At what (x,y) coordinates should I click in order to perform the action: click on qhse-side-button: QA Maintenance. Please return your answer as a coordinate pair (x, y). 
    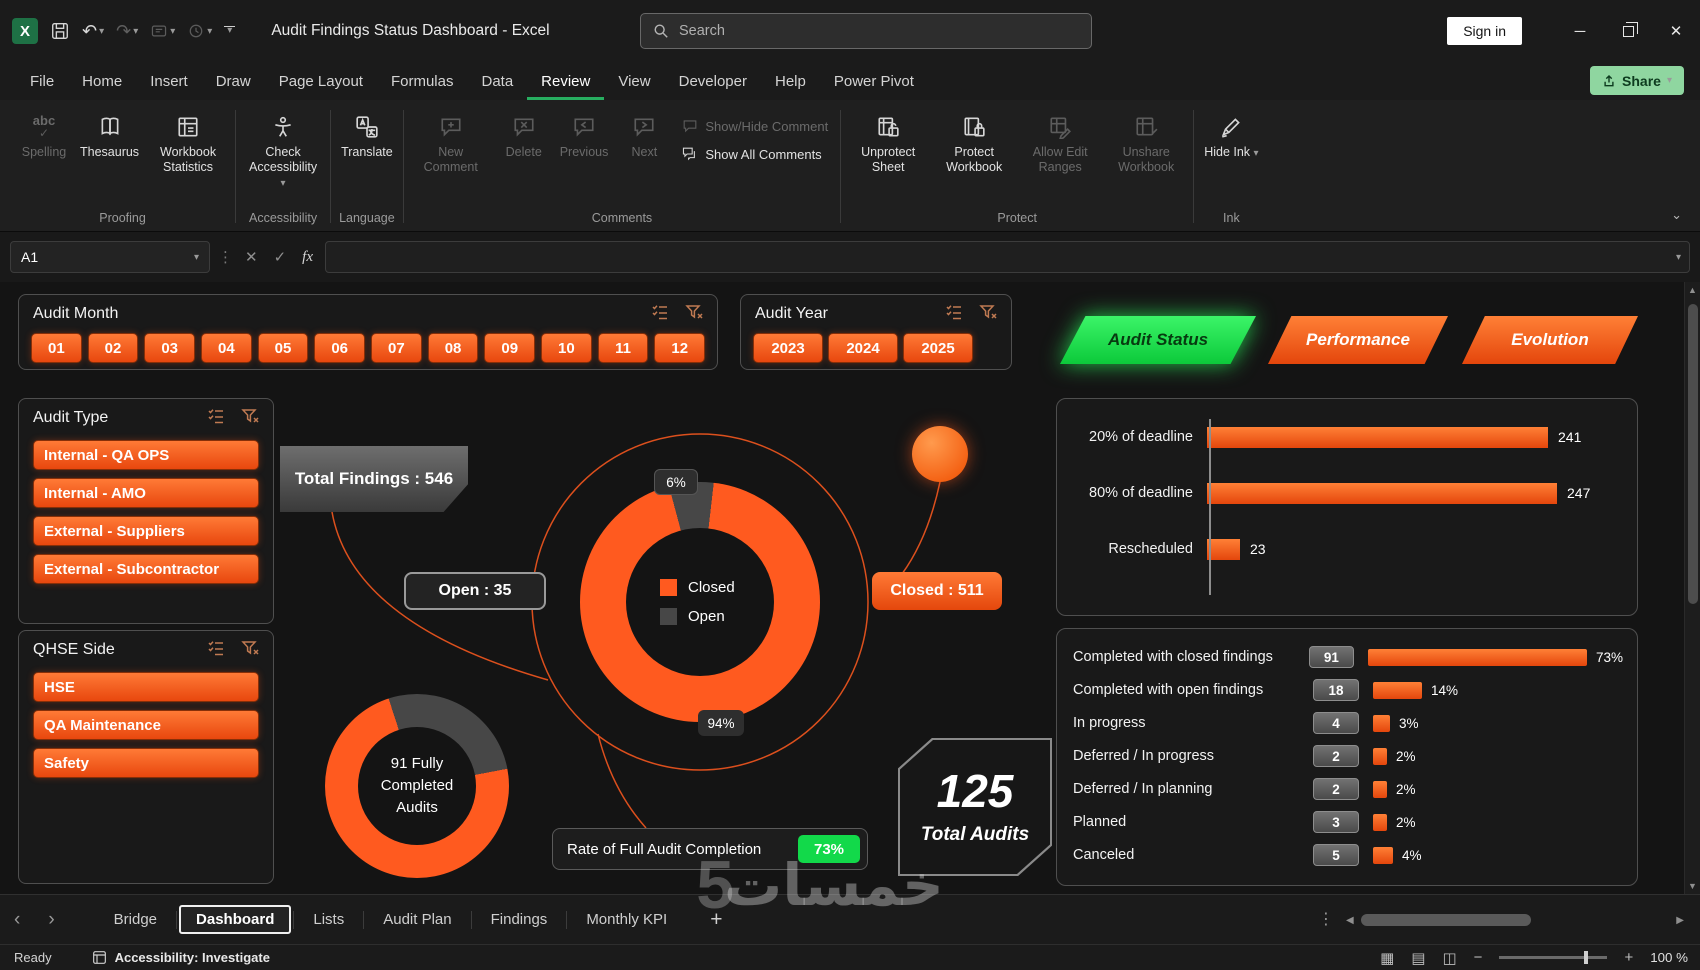
    Looking at the image, I should click on (146, 725).